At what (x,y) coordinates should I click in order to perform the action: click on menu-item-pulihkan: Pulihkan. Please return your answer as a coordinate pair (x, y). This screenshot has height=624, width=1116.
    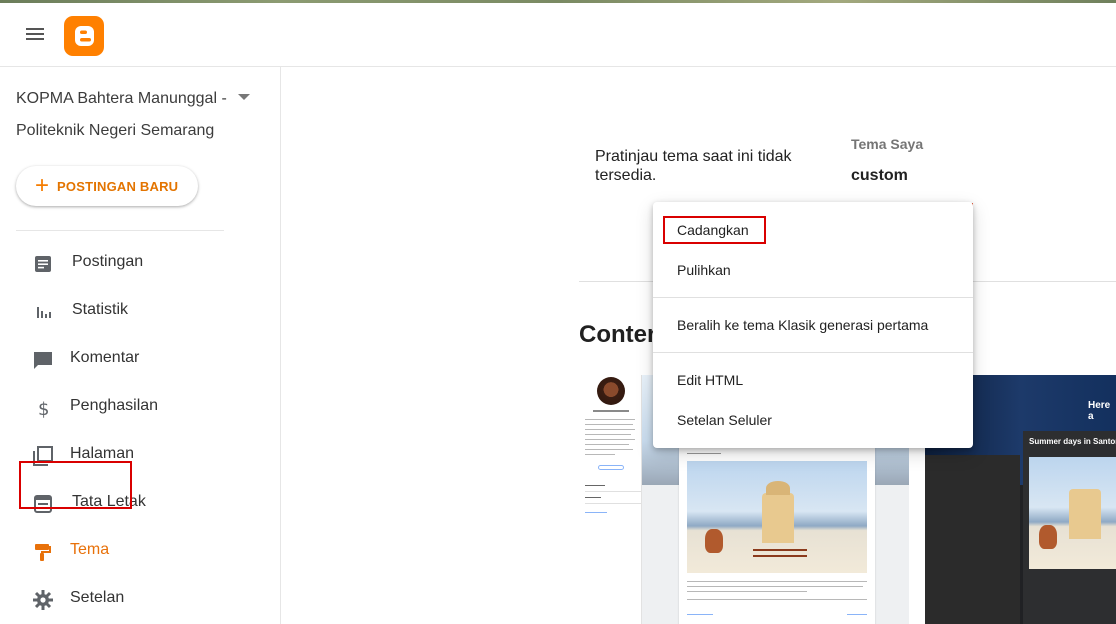
    Looking at the image, I should click on (813, 270).